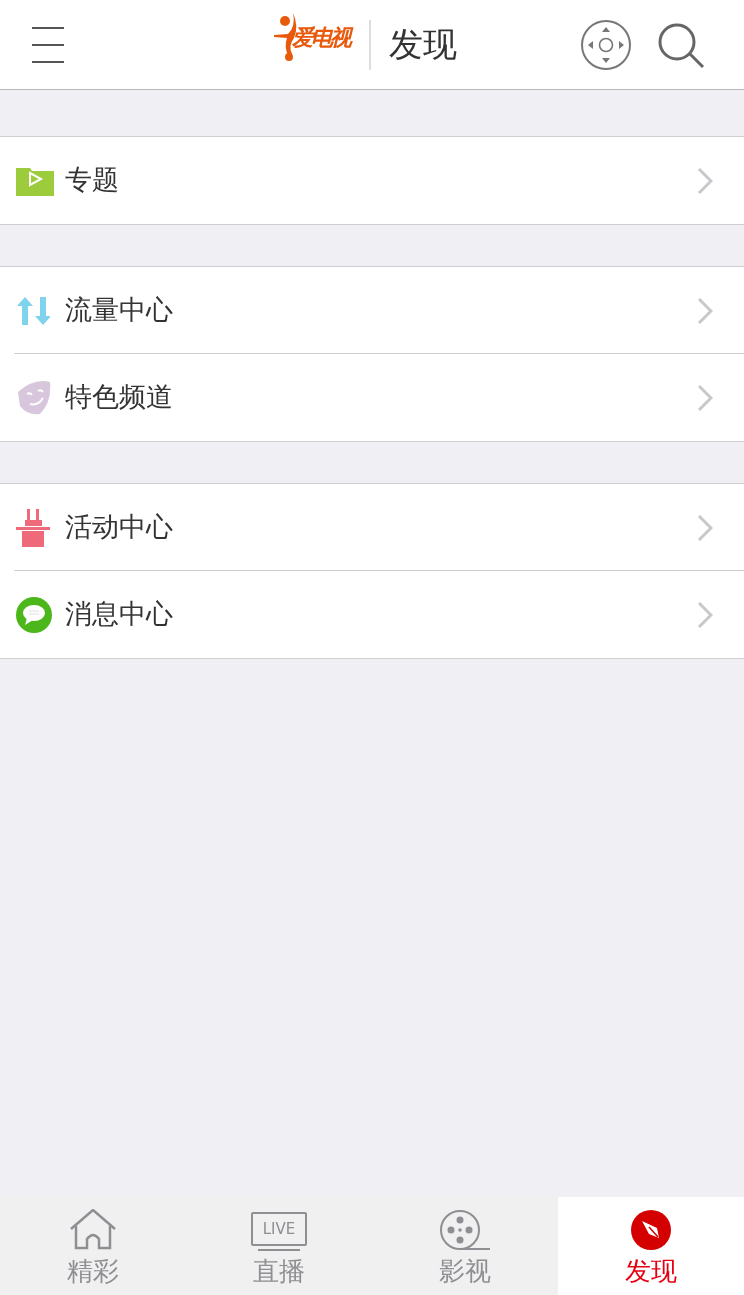 The height and width of the screenshot is (1295, 744). Describe the element at coordinates (320, 37) in the screenshot. I see `logo-text: 爱电视` at that location.